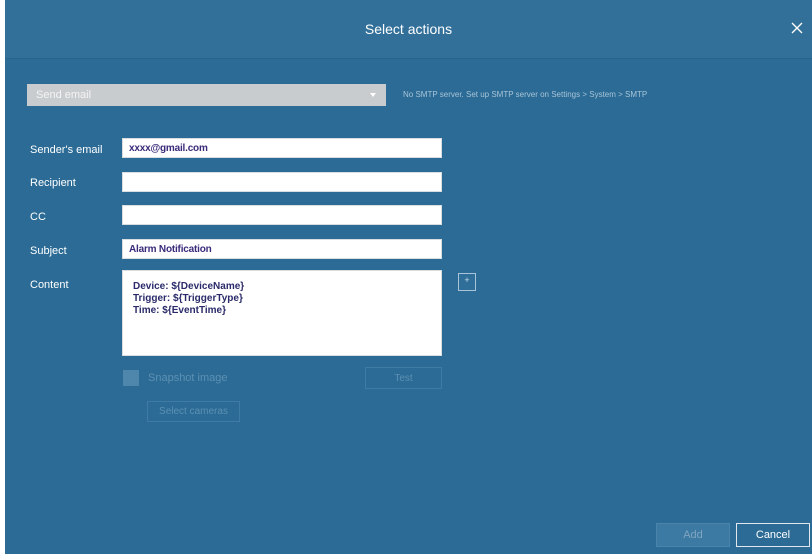 This screenshot has height=554, width=812. I want to click on dialog-titlebar: Select actions, so click(408, 29).